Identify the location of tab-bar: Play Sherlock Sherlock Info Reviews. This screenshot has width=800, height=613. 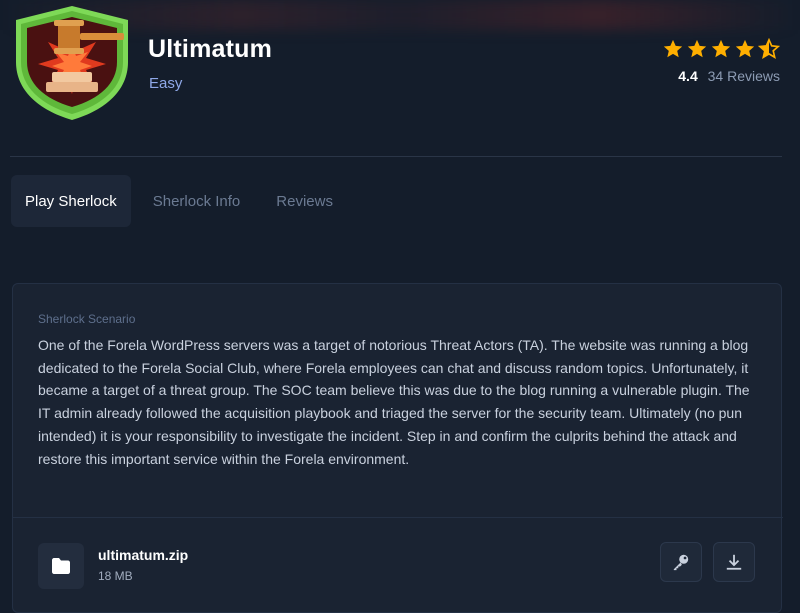
(183, 201).